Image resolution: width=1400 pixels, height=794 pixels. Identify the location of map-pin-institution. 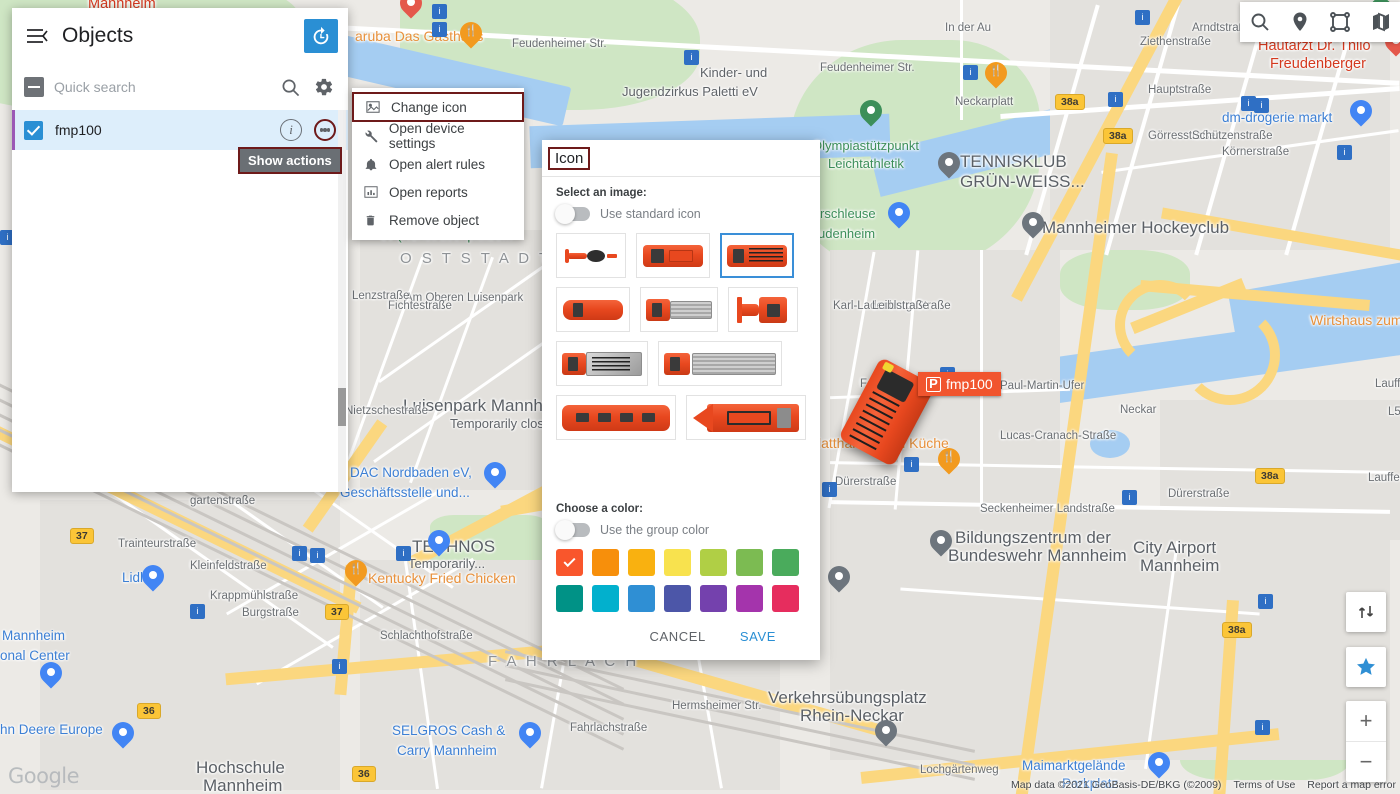
(941, 542).